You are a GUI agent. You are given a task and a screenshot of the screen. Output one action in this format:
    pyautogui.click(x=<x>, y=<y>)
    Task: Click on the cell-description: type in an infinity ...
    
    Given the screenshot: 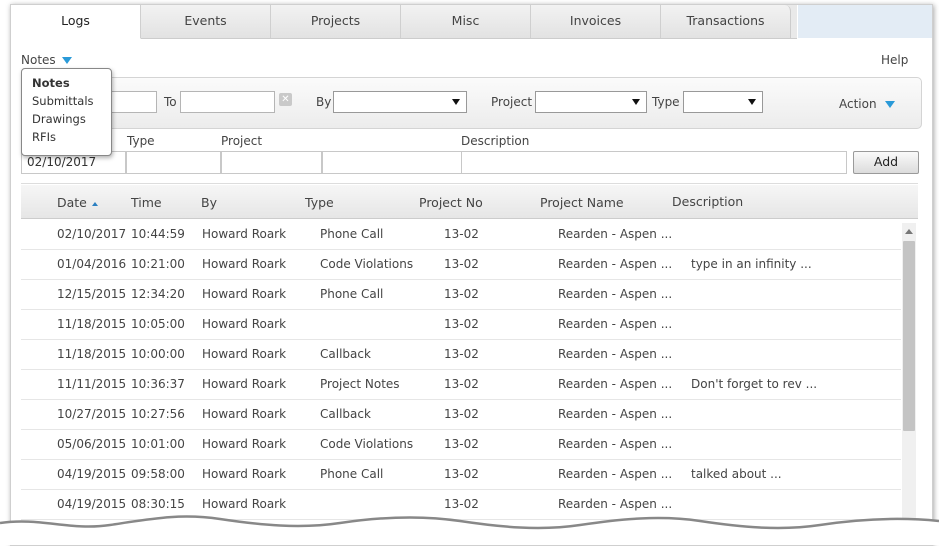 What is the action you would take?
    pyautogui.click(x=751, y=264)
    